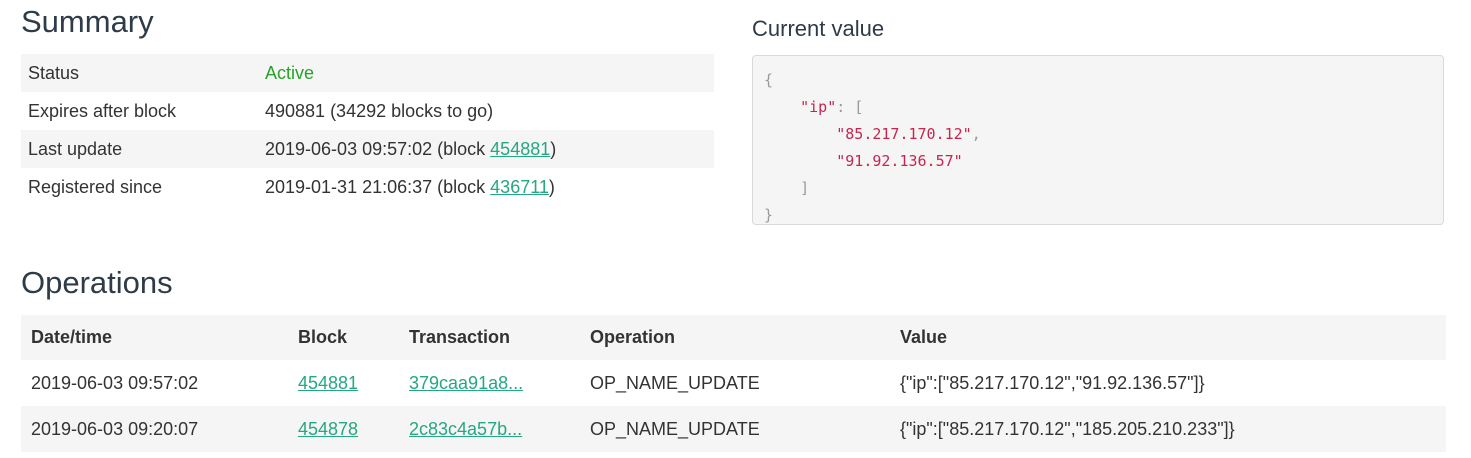  Describe the element at coordinates (87, 21) in the screenshot. I see `summary-title: Summary` at that location.